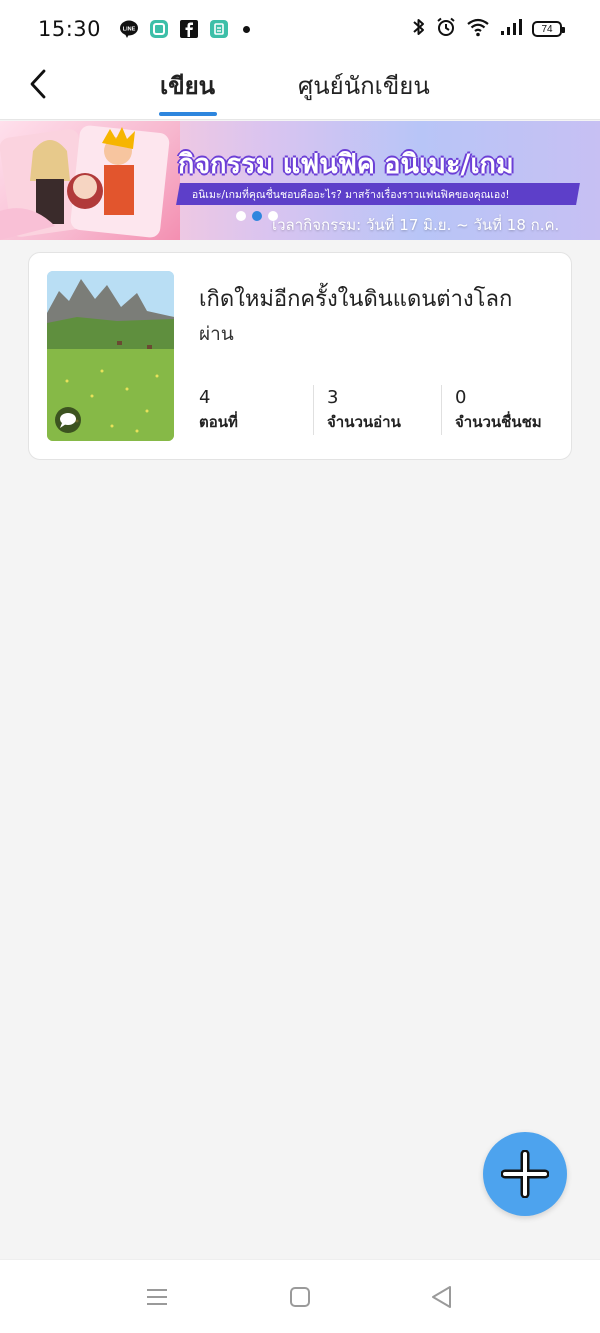 This screenshot has height=1333, width=600. I want to click on status-left: 15:30 LINE, so click(144, 29).